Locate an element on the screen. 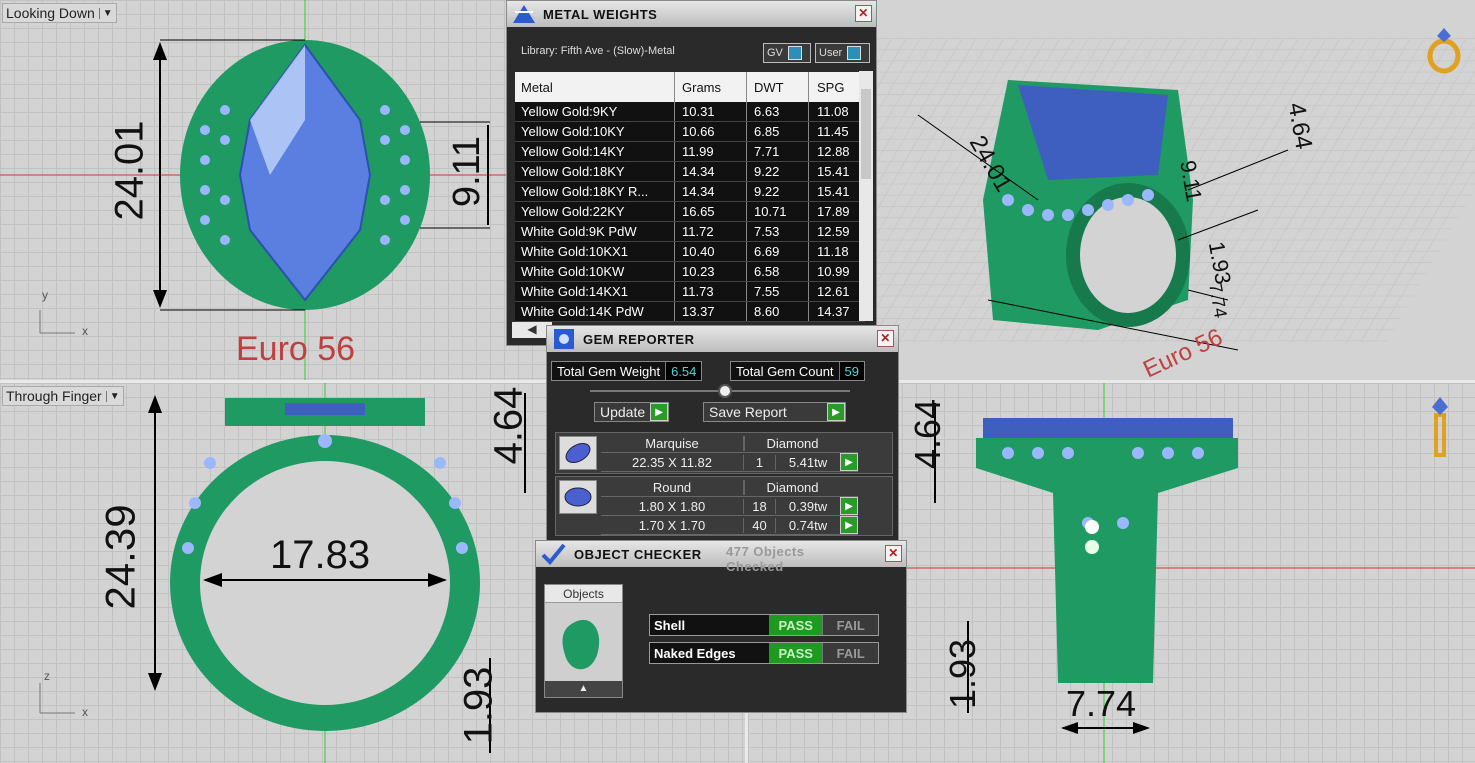 This screenshot has width=1475, height=763. objects-list: Objects ▲ is located at coordinates (583, 641).